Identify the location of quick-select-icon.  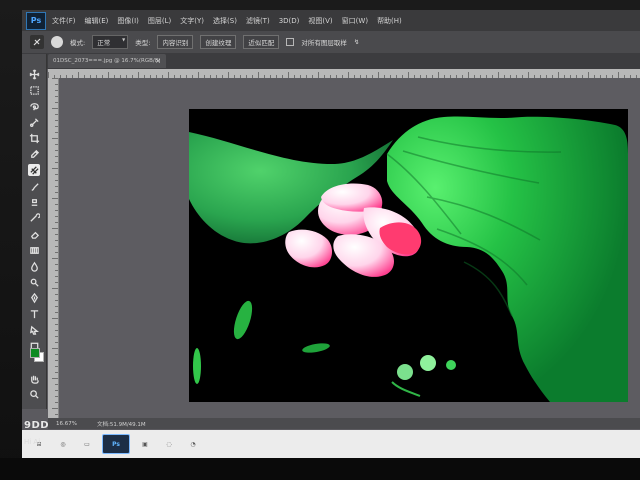
(34, 122).